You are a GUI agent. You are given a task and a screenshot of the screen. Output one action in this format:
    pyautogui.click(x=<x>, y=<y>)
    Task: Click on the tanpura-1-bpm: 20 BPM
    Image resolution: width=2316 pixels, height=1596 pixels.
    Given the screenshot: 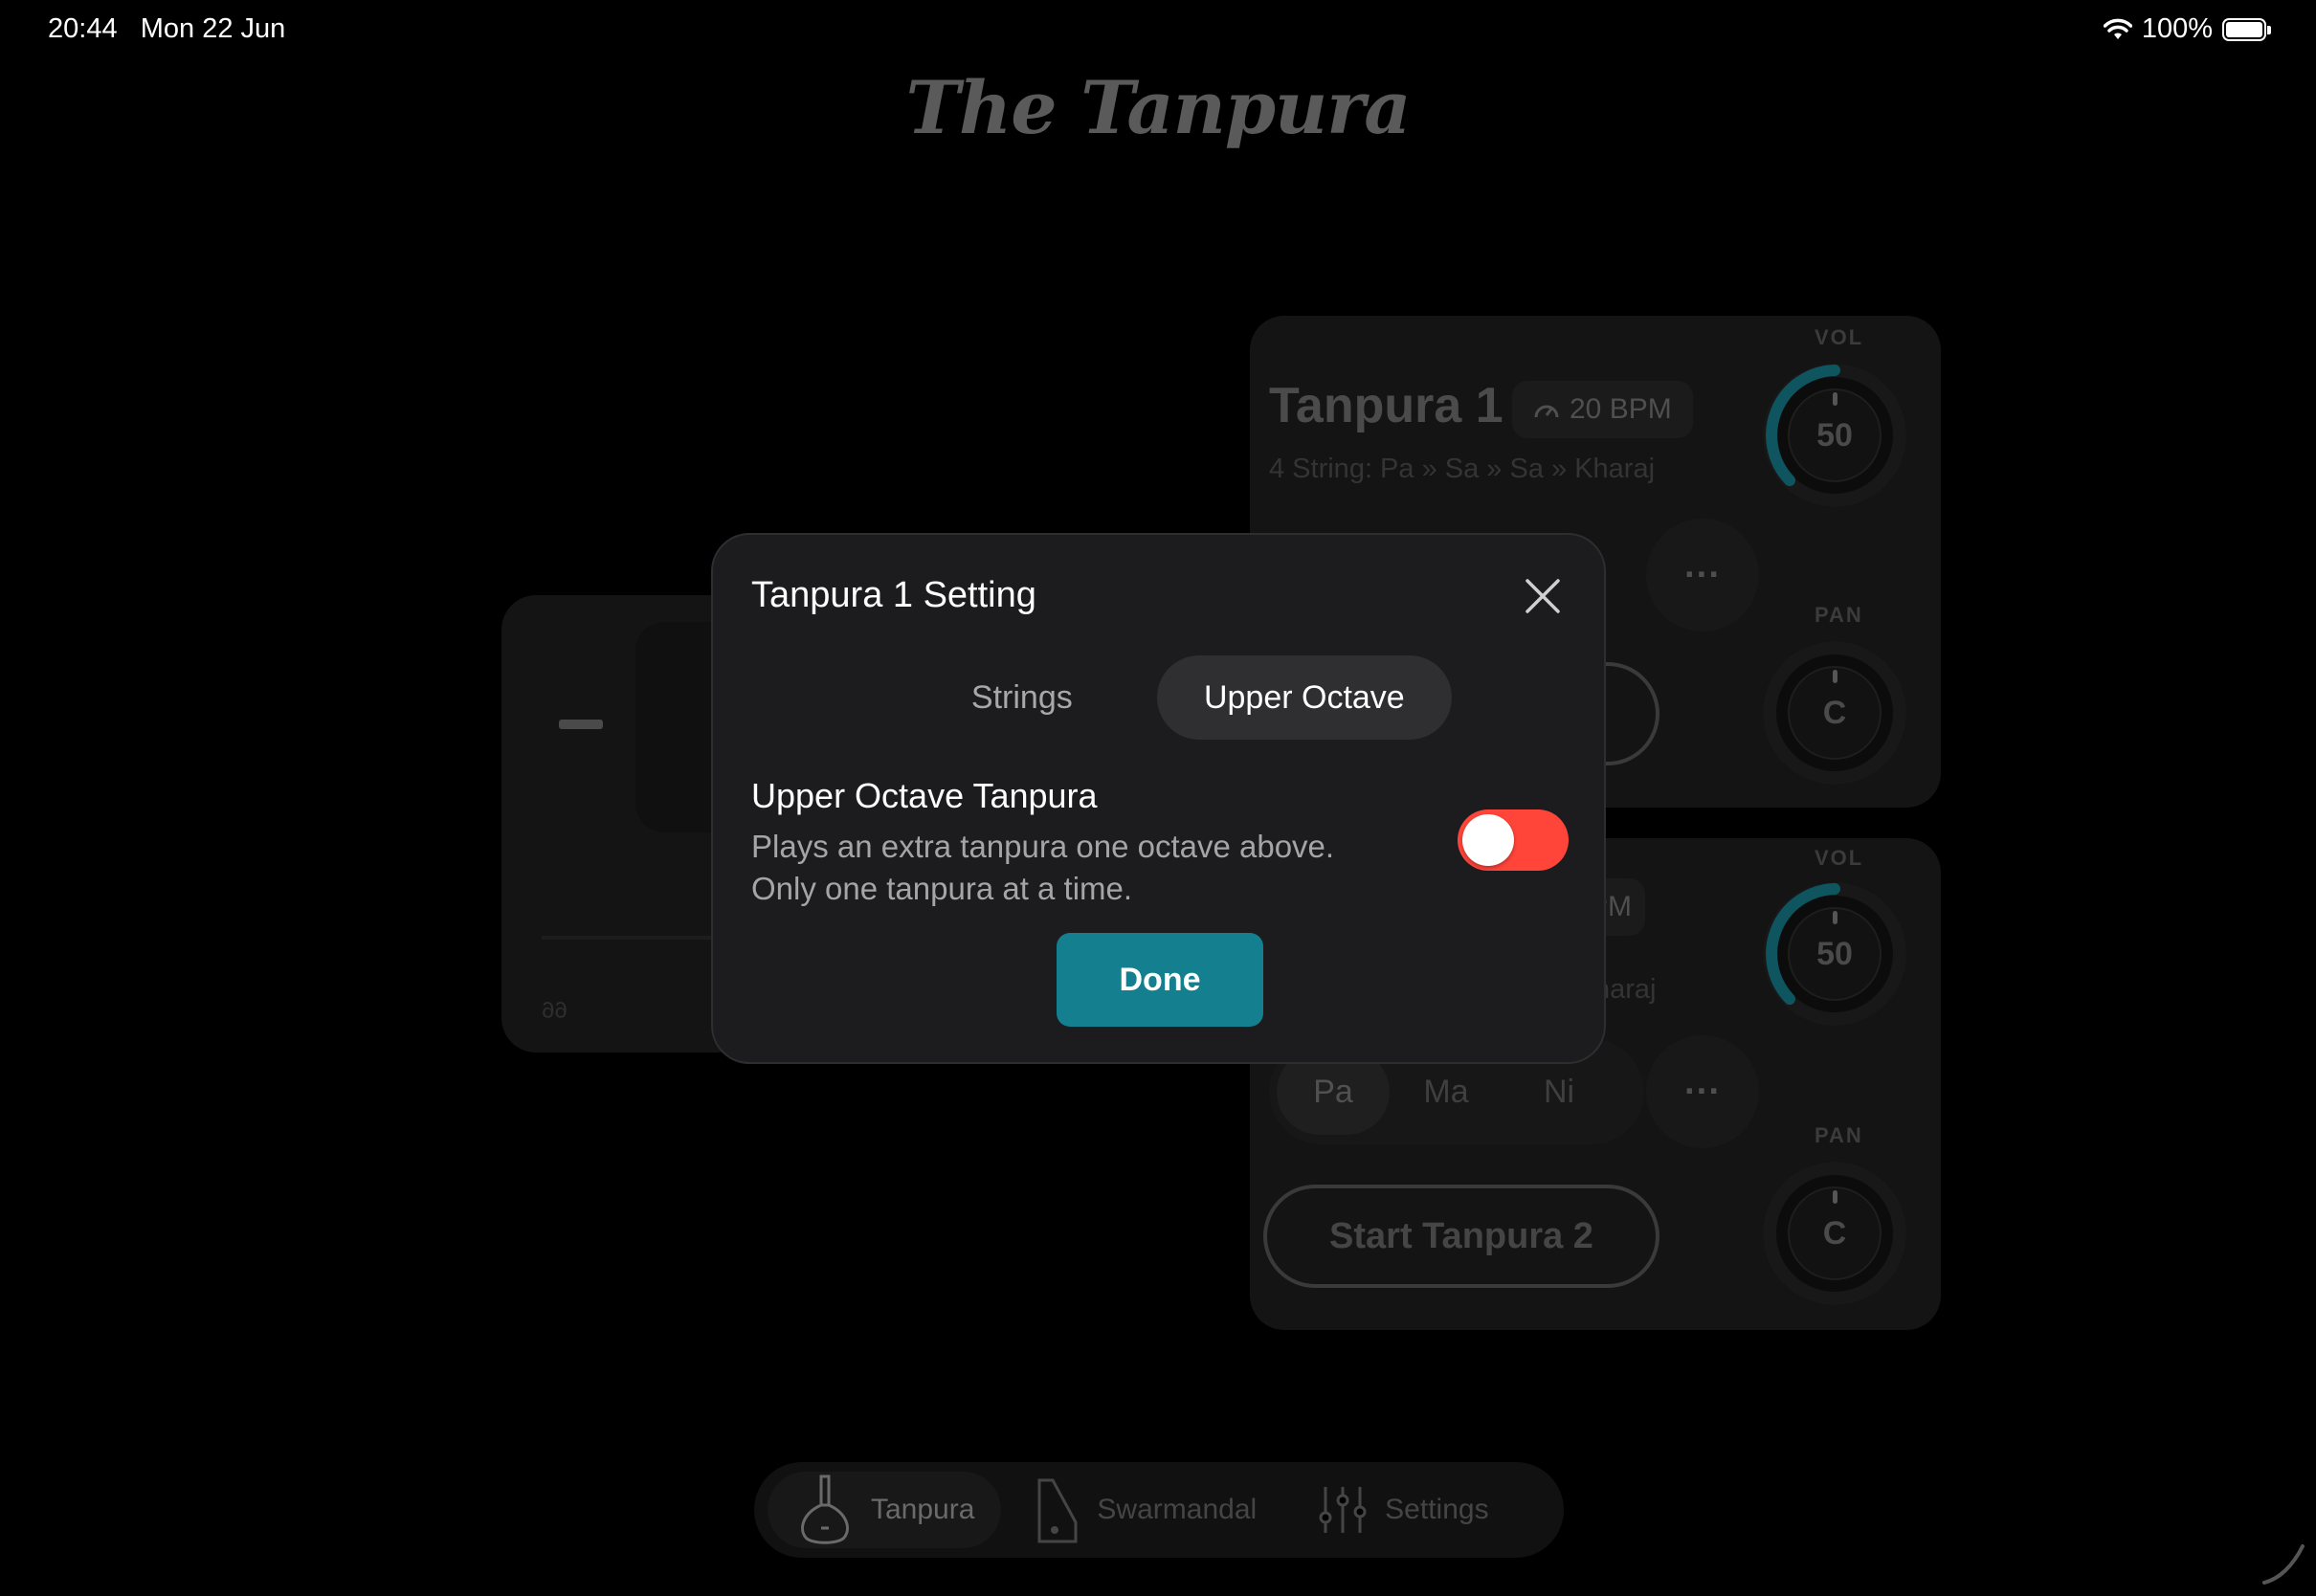 What is the action you would take?
    pyautogui.click(x=1602, y=410)
    